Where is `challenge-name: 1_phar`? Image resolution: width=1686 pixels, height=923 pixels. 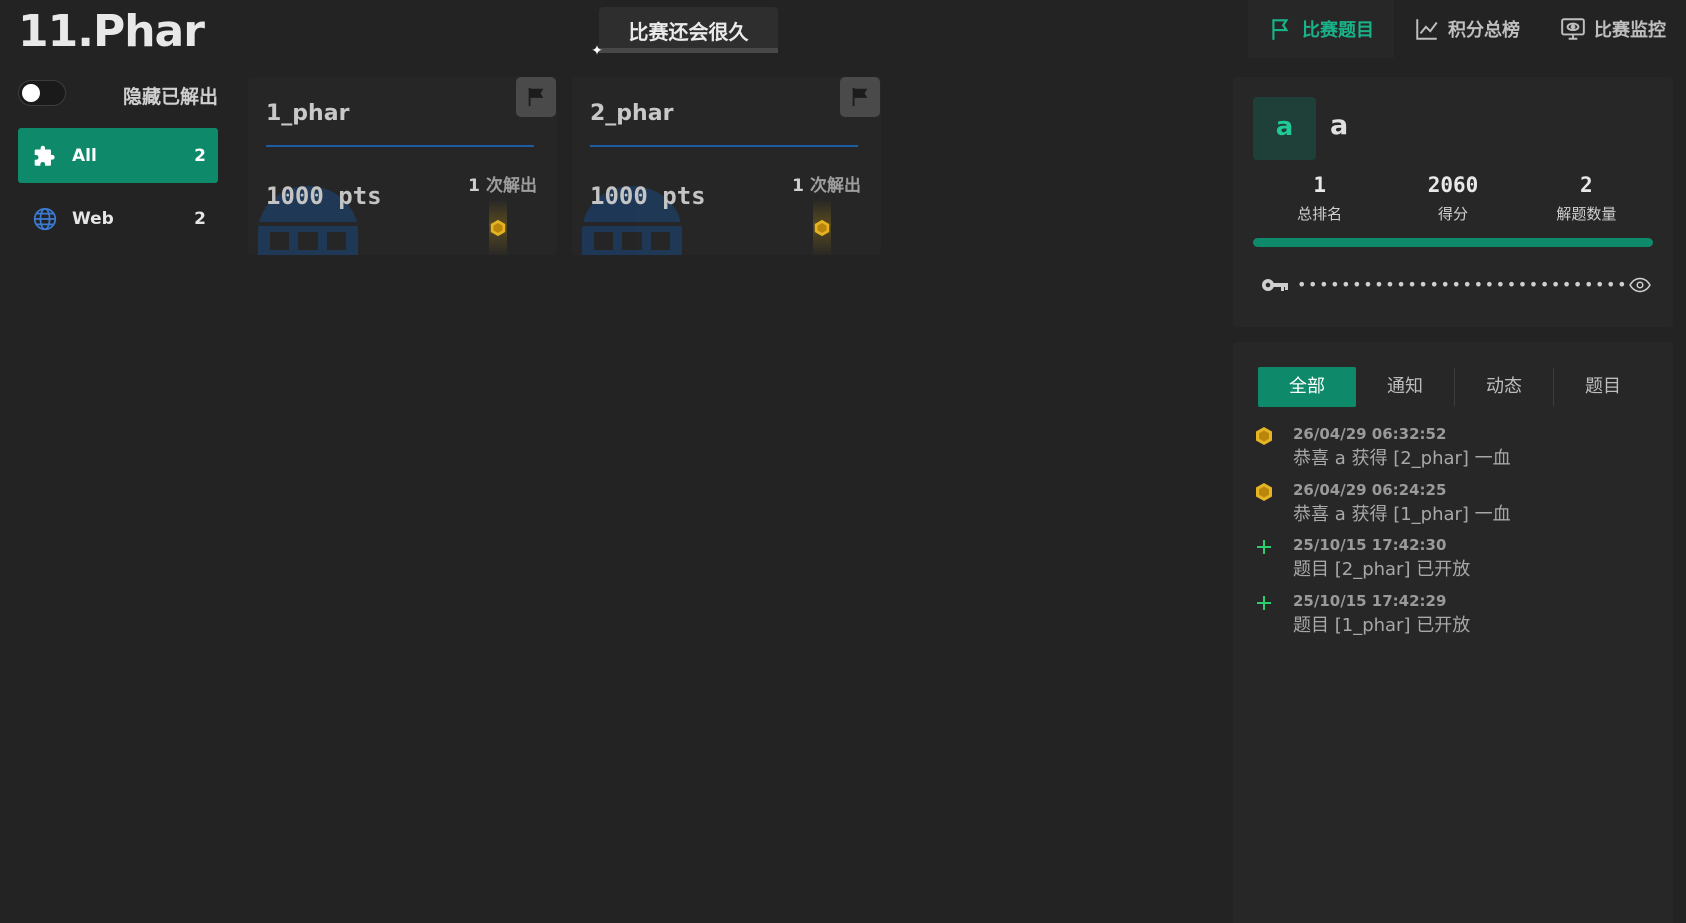
challenge-name: 1_phar is located at coordinates (308, 113).